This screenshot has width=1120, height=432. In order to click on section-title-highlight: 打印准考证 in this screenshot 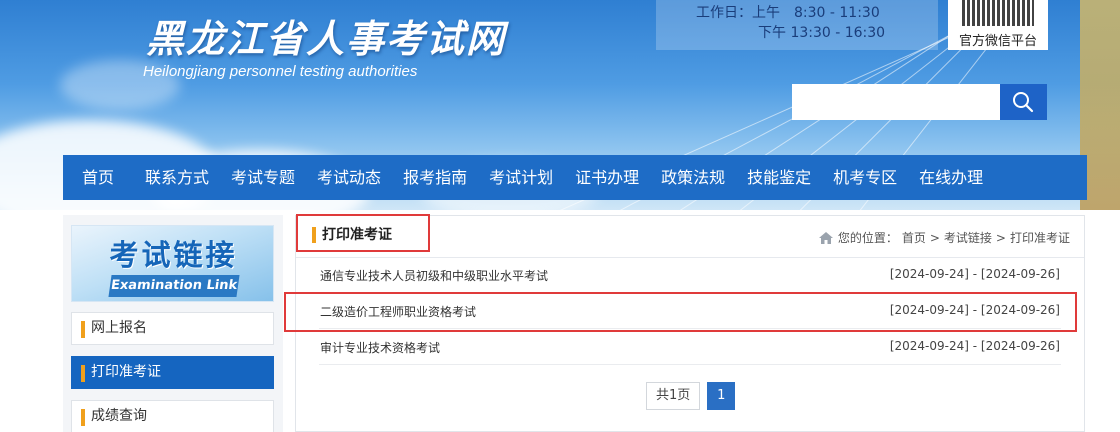, I will do `click(363, 233)`.